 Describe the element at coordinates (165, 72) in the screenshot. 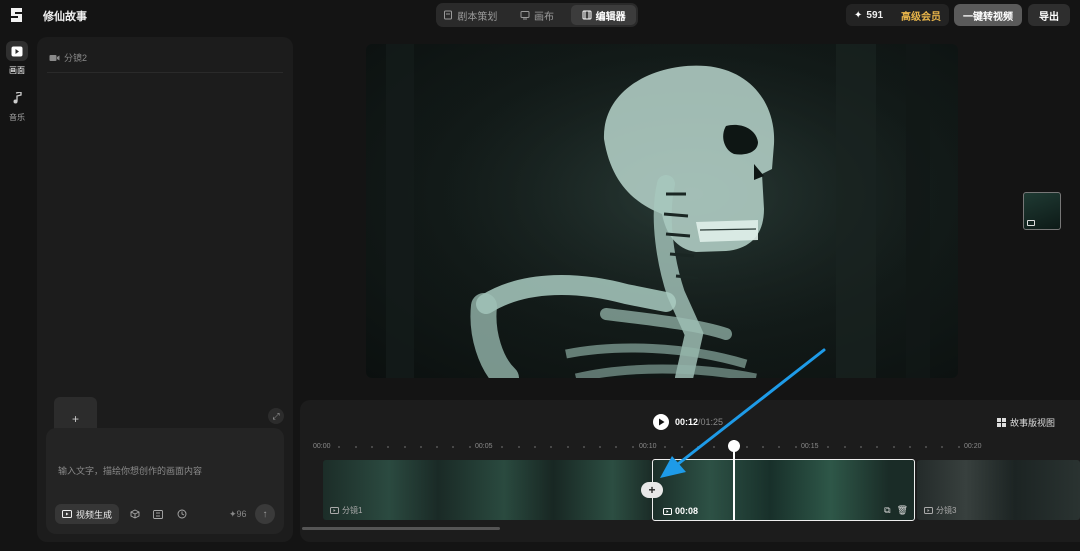

I see `divider` at that location.